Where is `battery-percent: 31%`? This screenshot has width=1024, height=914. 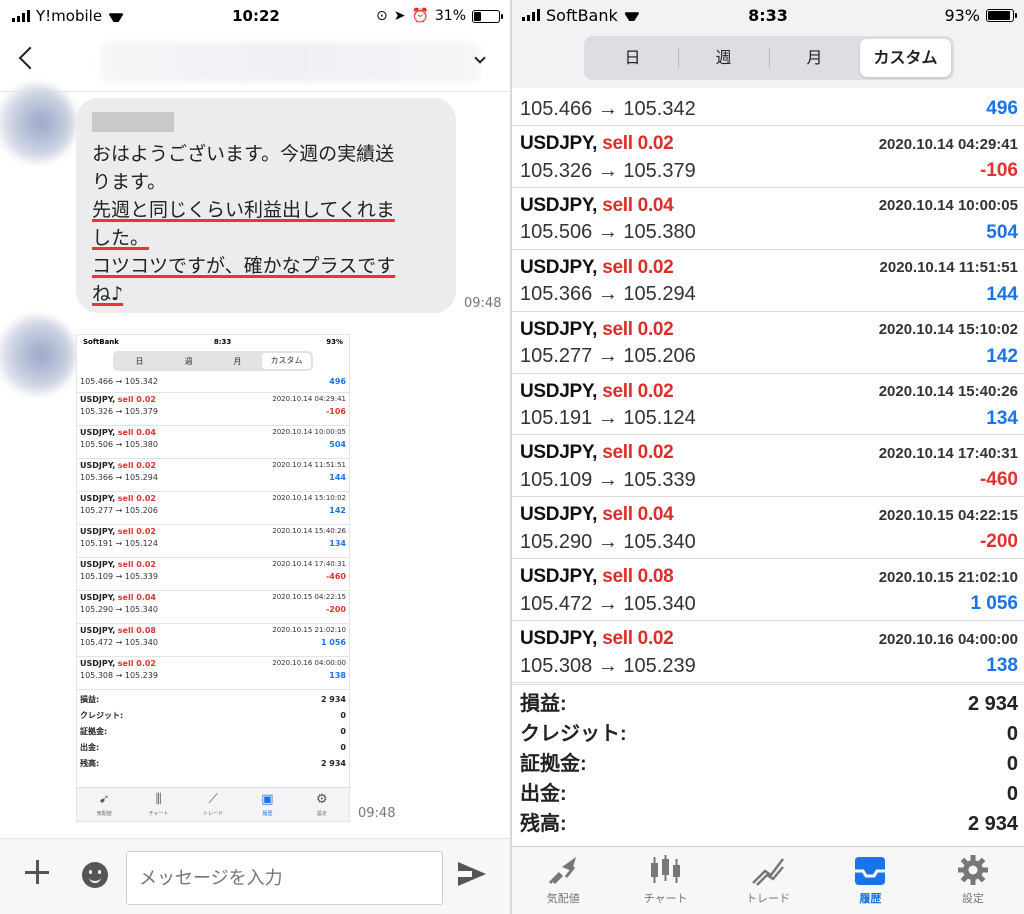 battery-percent: 31% is located at coordinates (450, 16).